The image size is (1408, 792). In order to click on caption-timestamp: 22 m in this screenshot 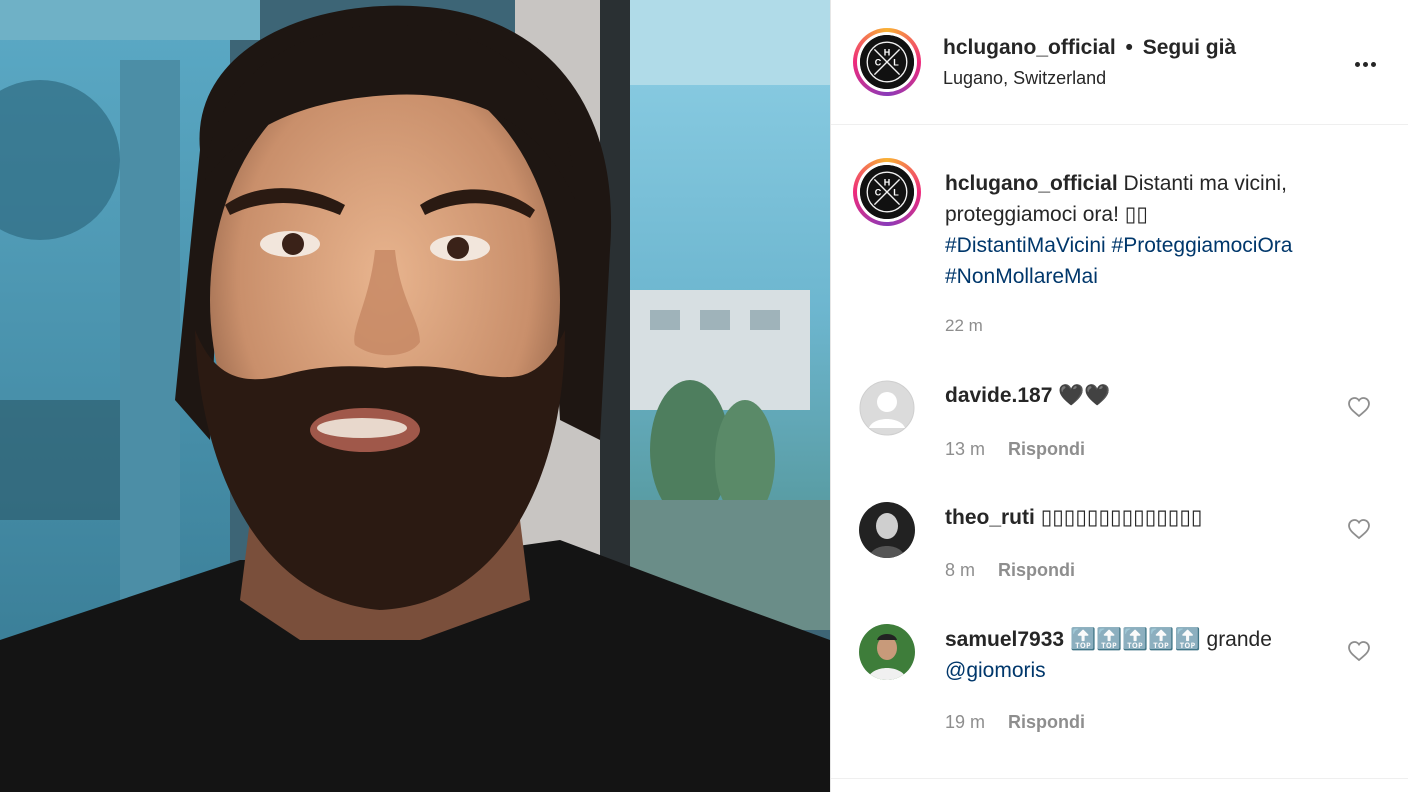, I will do `click(964, 325)`.